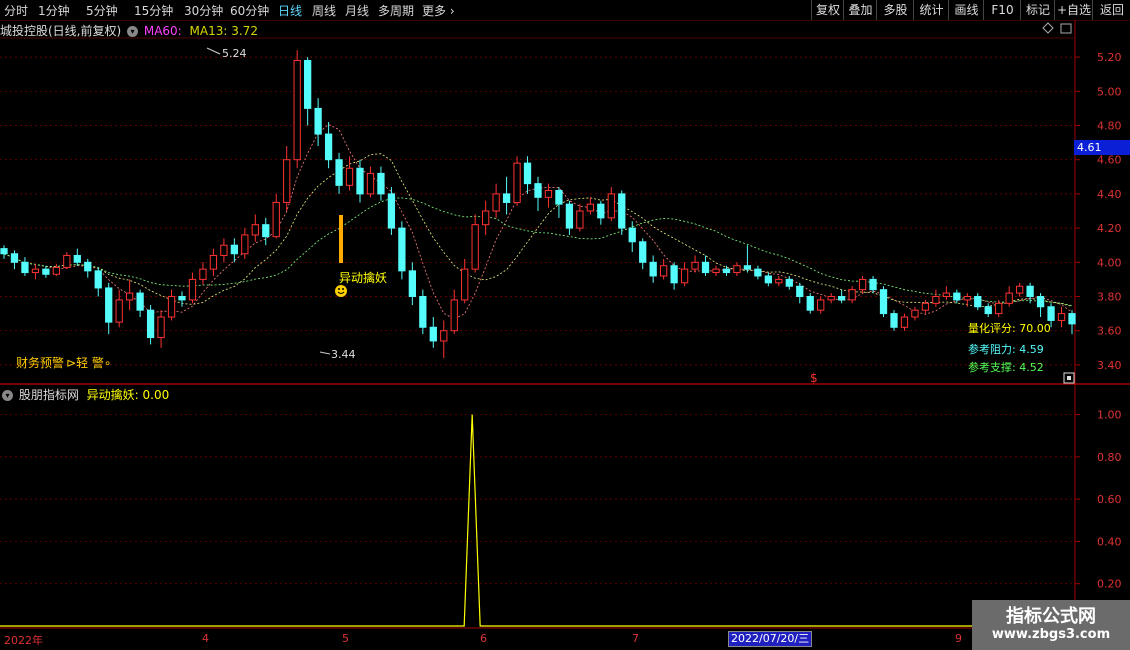  I want to click on low-label: 3.44, so click(343, 354).